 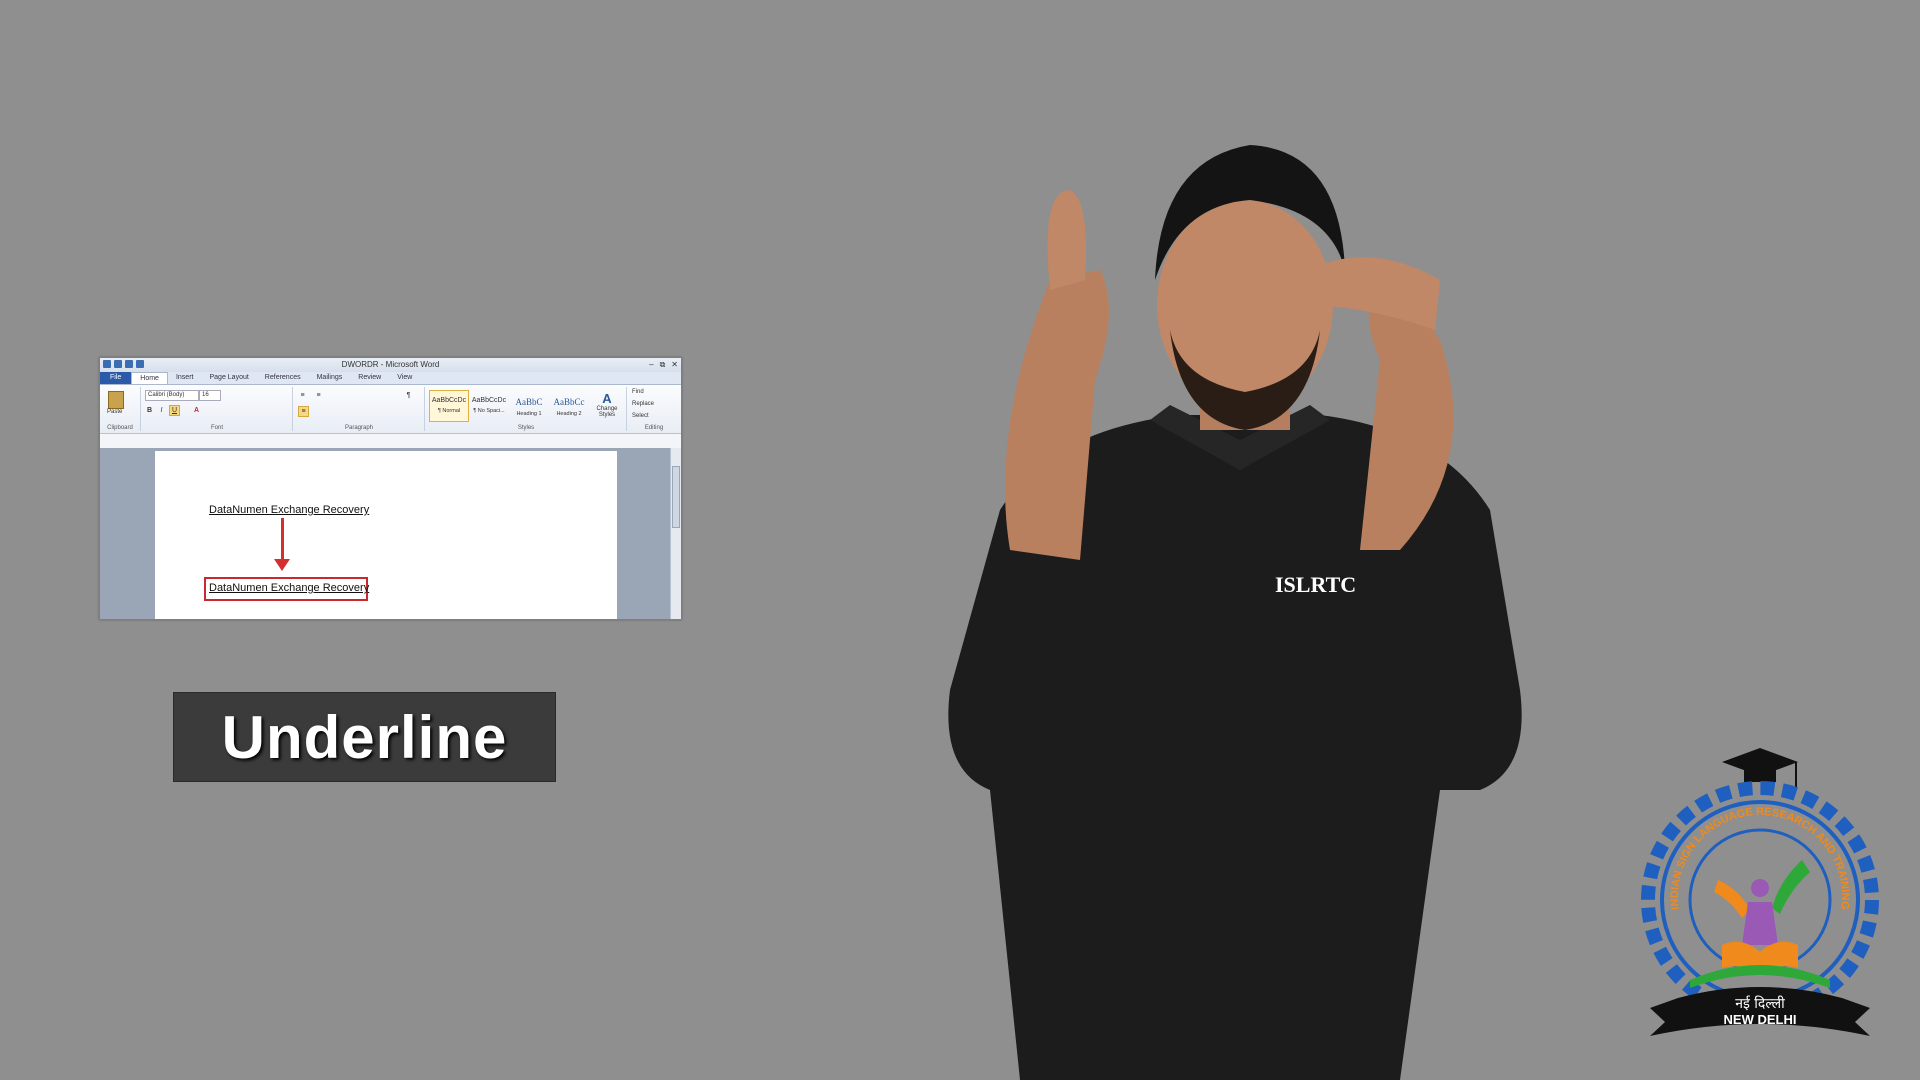 What do you see at coordinates (1760, 769) in the screenshot?
I see `graduation-cap-icon` at bounding box center [1760, 769].